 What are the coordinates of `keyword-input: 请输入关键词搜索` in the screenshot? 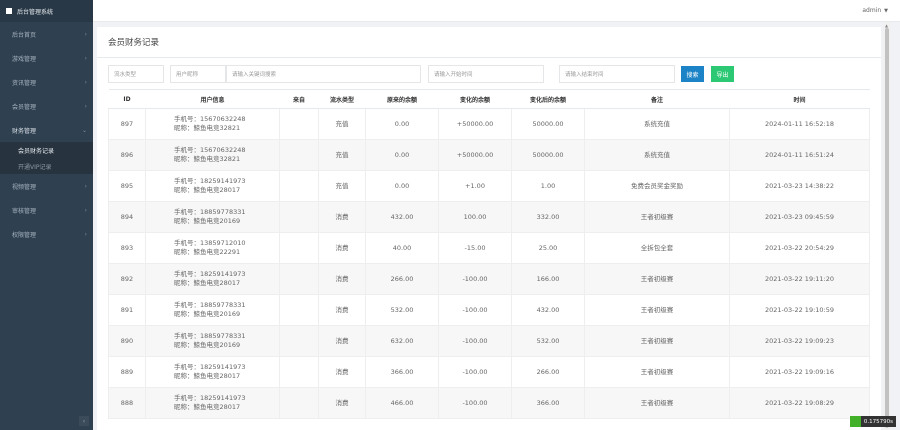 It's located at (323, 74).